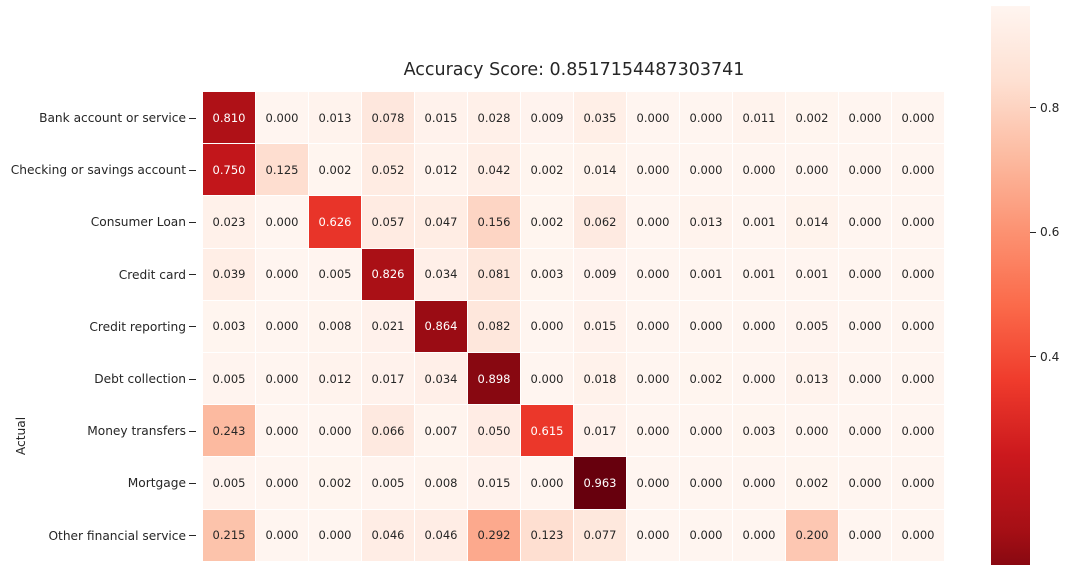 The height and width of the screenshot is (565, 1071). Describe the element at coordinates (138, 222) in the screenshot. I see `y-tick-label-text: Consumer Loan` at that location.